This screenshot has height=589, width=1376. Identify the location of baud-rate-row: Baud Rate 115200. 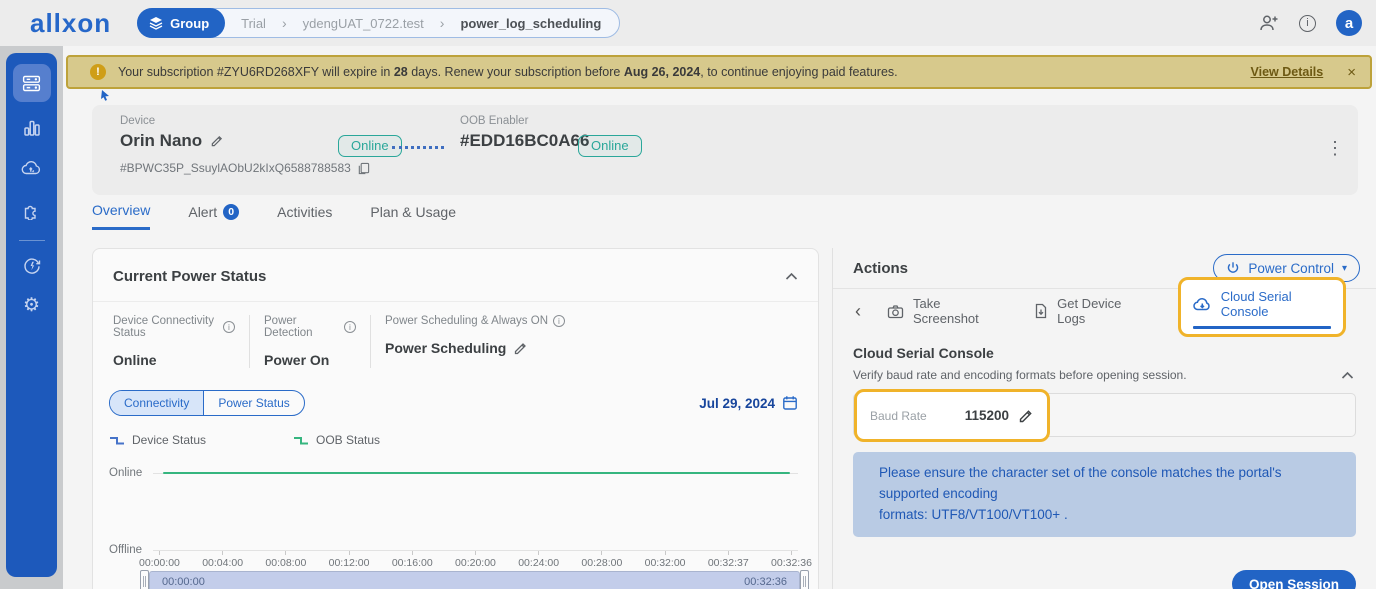
(1104, 415).